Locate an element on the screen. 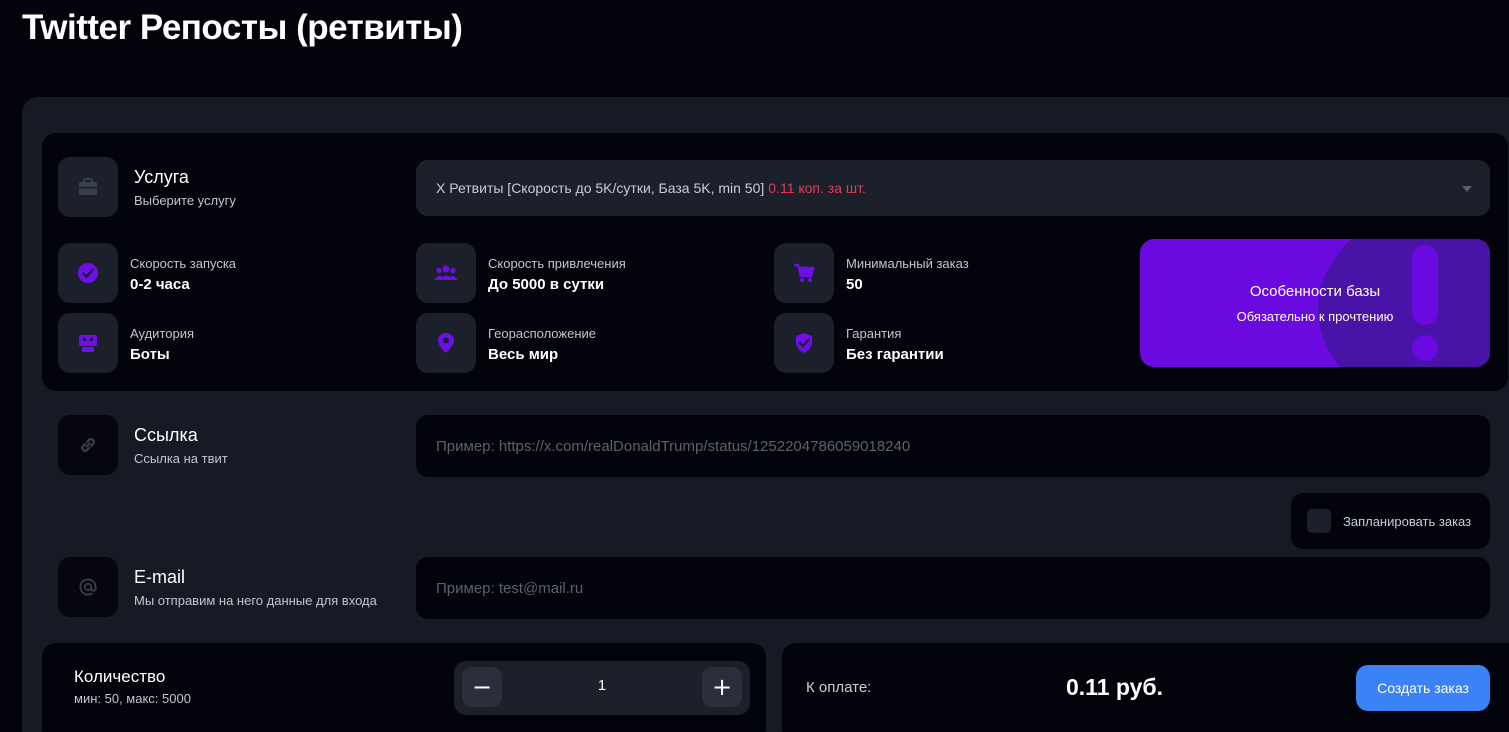  schedule-label: Запланировать заказ is located at coordinates (1407, 521).